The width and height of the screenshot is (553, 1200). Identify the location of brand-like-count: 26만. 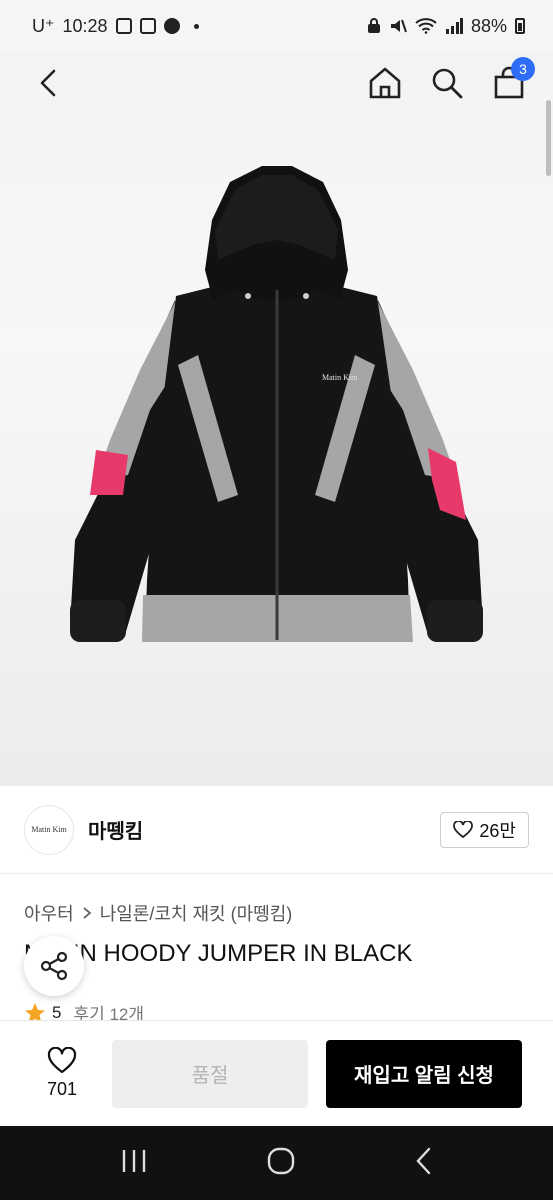
(497, 830).